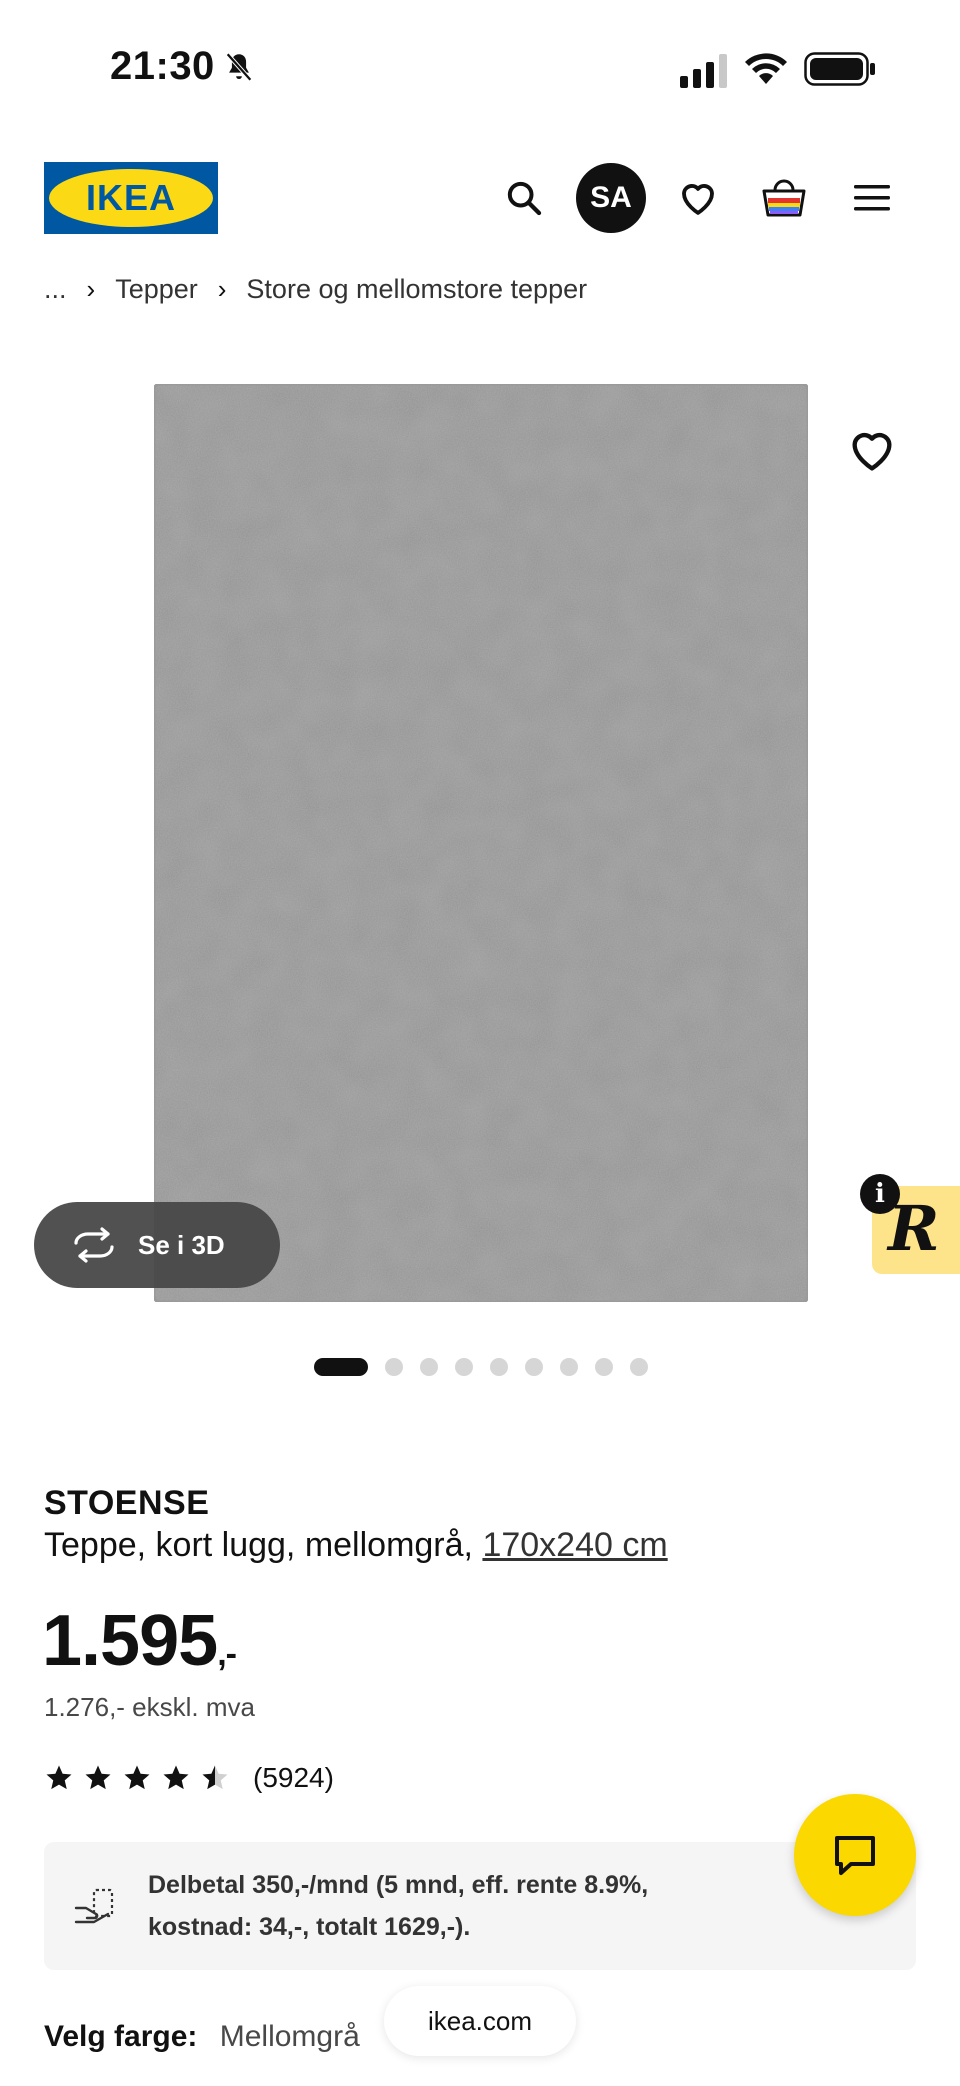 Image resolution: width=960 pixels, height=2086 pixels. I want to click on image-favourite-button, so click(872, 450).